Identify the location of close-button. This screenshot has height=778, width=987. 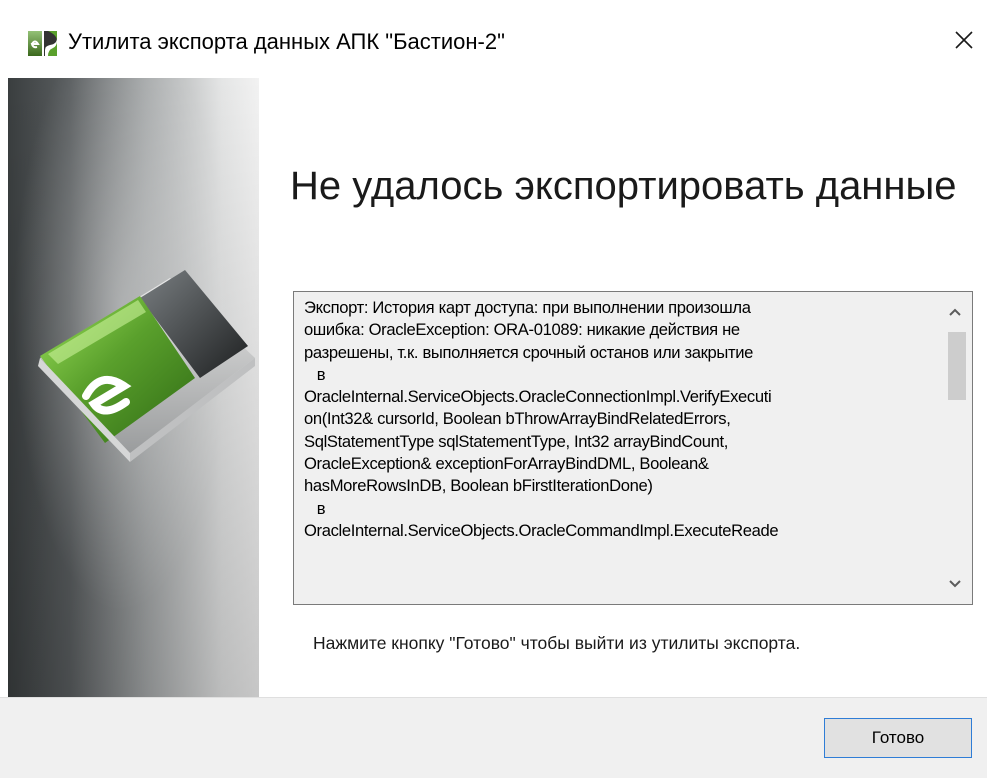
(964, 42).